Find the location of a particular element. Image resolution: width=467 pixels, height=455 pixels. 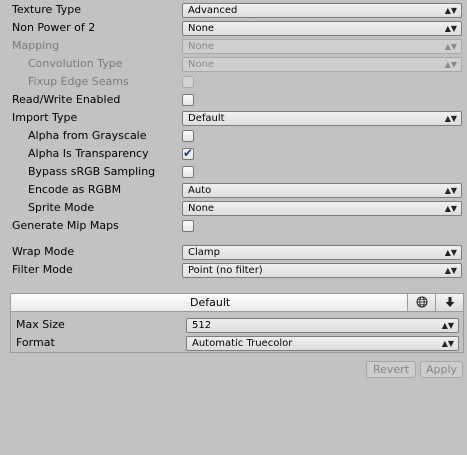

format-label: Format is located at coordinates (35, 342).